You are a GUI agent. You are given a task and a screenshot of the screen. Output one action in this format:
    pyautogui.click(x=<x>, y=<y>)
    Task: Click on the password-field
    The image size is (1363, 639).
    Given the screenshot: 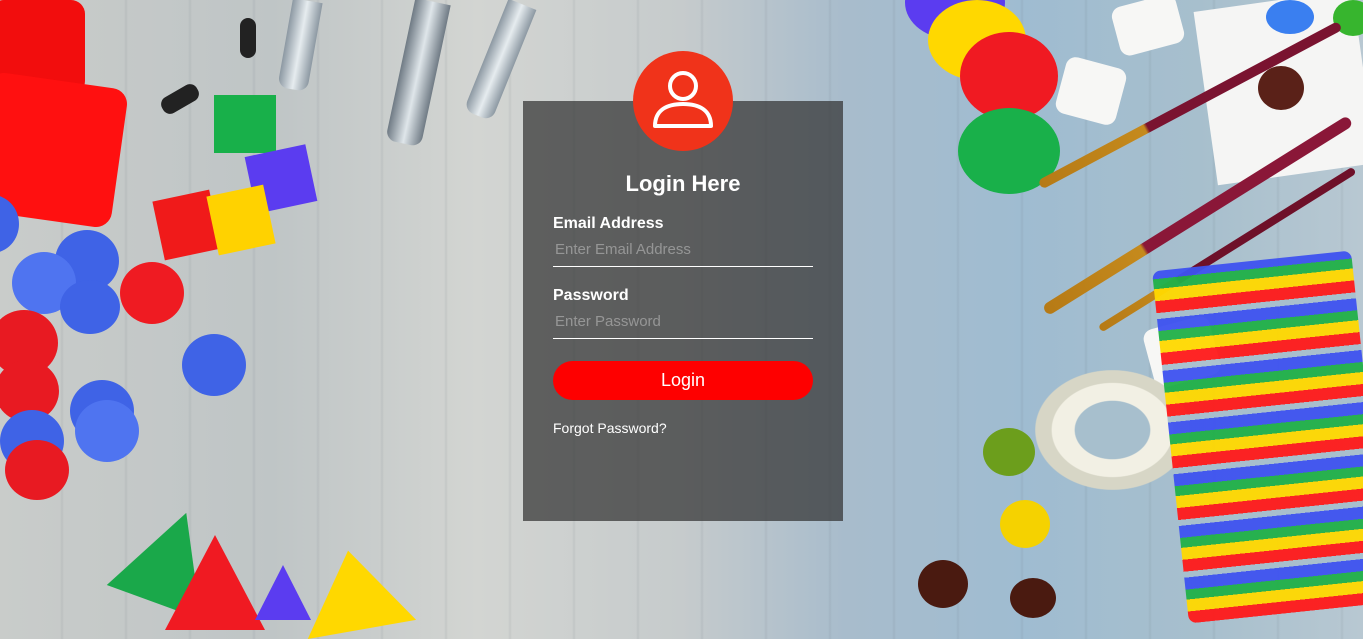 What is the action you would take?
    pyautogui.click(x=683, y=322)
    